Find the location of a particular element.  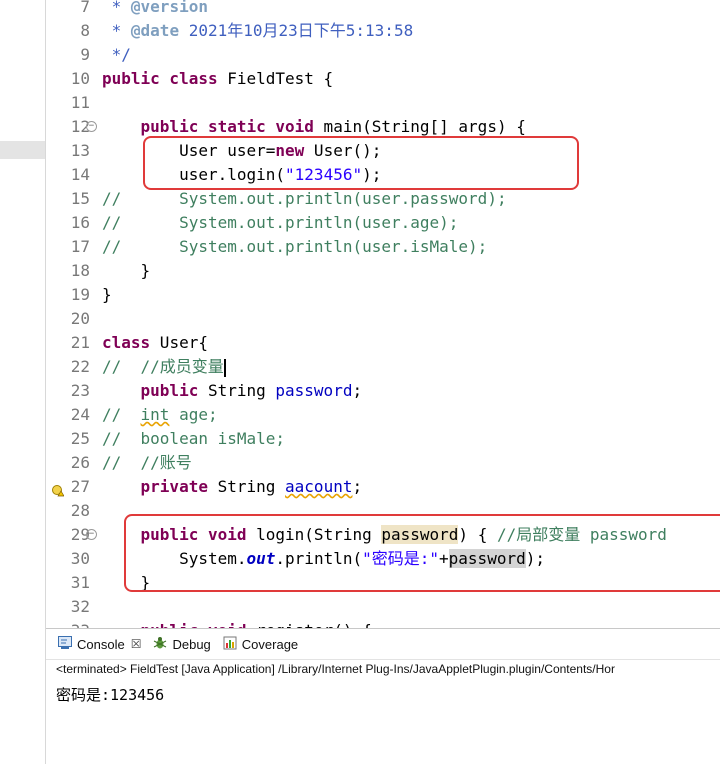

line-number: 13 is located at coordinates (80, 150).